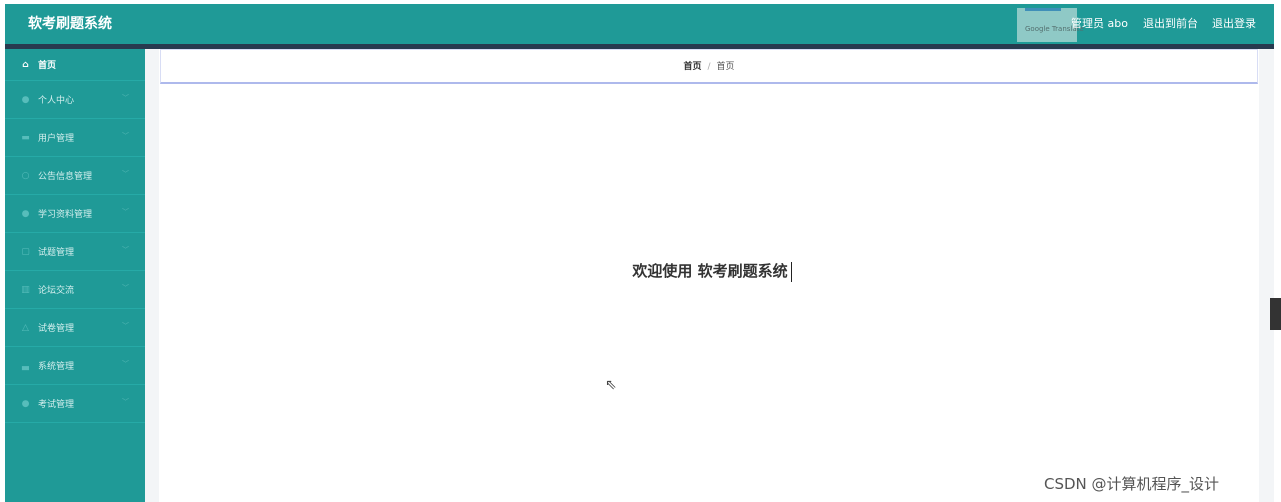 Image resolution: width=1281 pixels, height=502 pixels. Describe the element at coordinates (25, 137) in the screenshot. I see `users-icon: ▬` at that location.